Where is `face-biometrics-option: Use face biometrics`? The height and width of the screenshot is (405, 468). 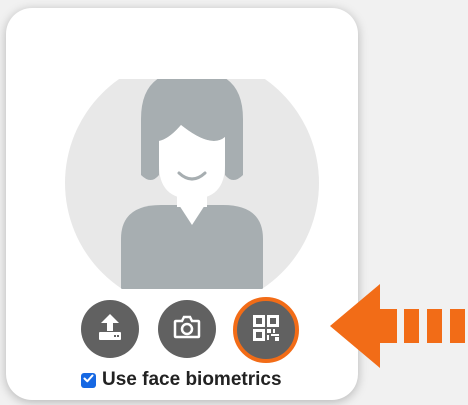
face-biometrics-option: Use face biometrics is located at coordinates (181, 380).